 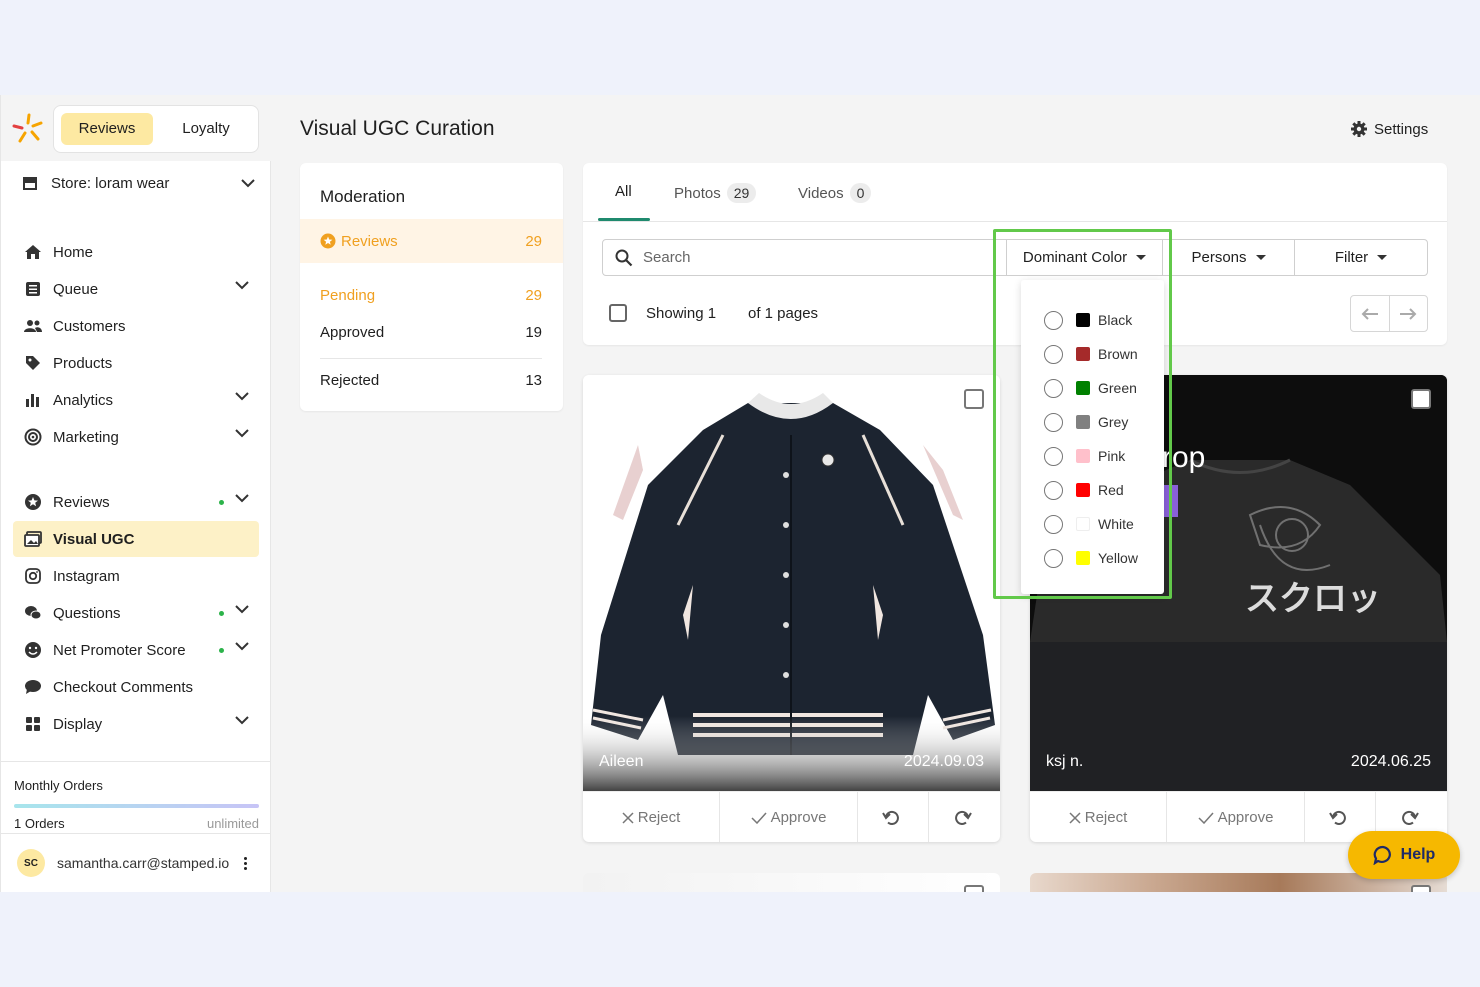 I want to click on sidebar-item-nps: Net Promoter Score, so click(x=136, y=650).